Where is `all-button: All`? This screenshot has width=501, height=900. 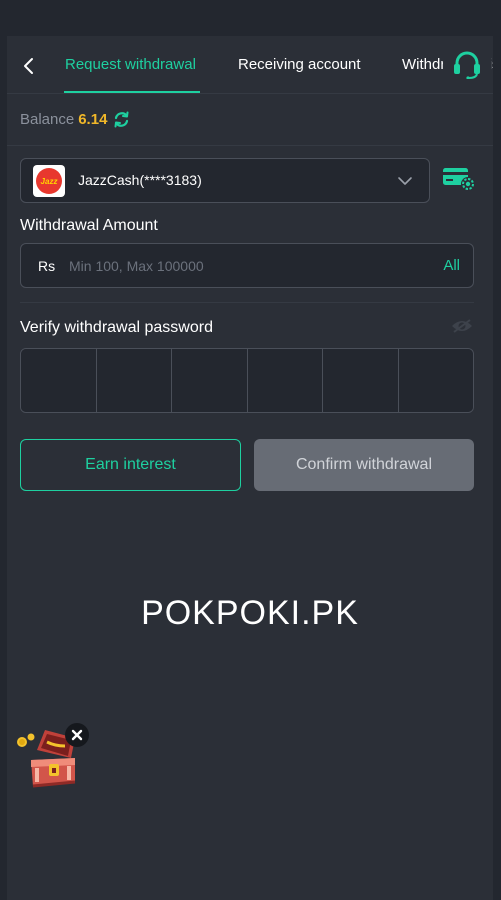
all-button: All is located at coordinates (451, 265).